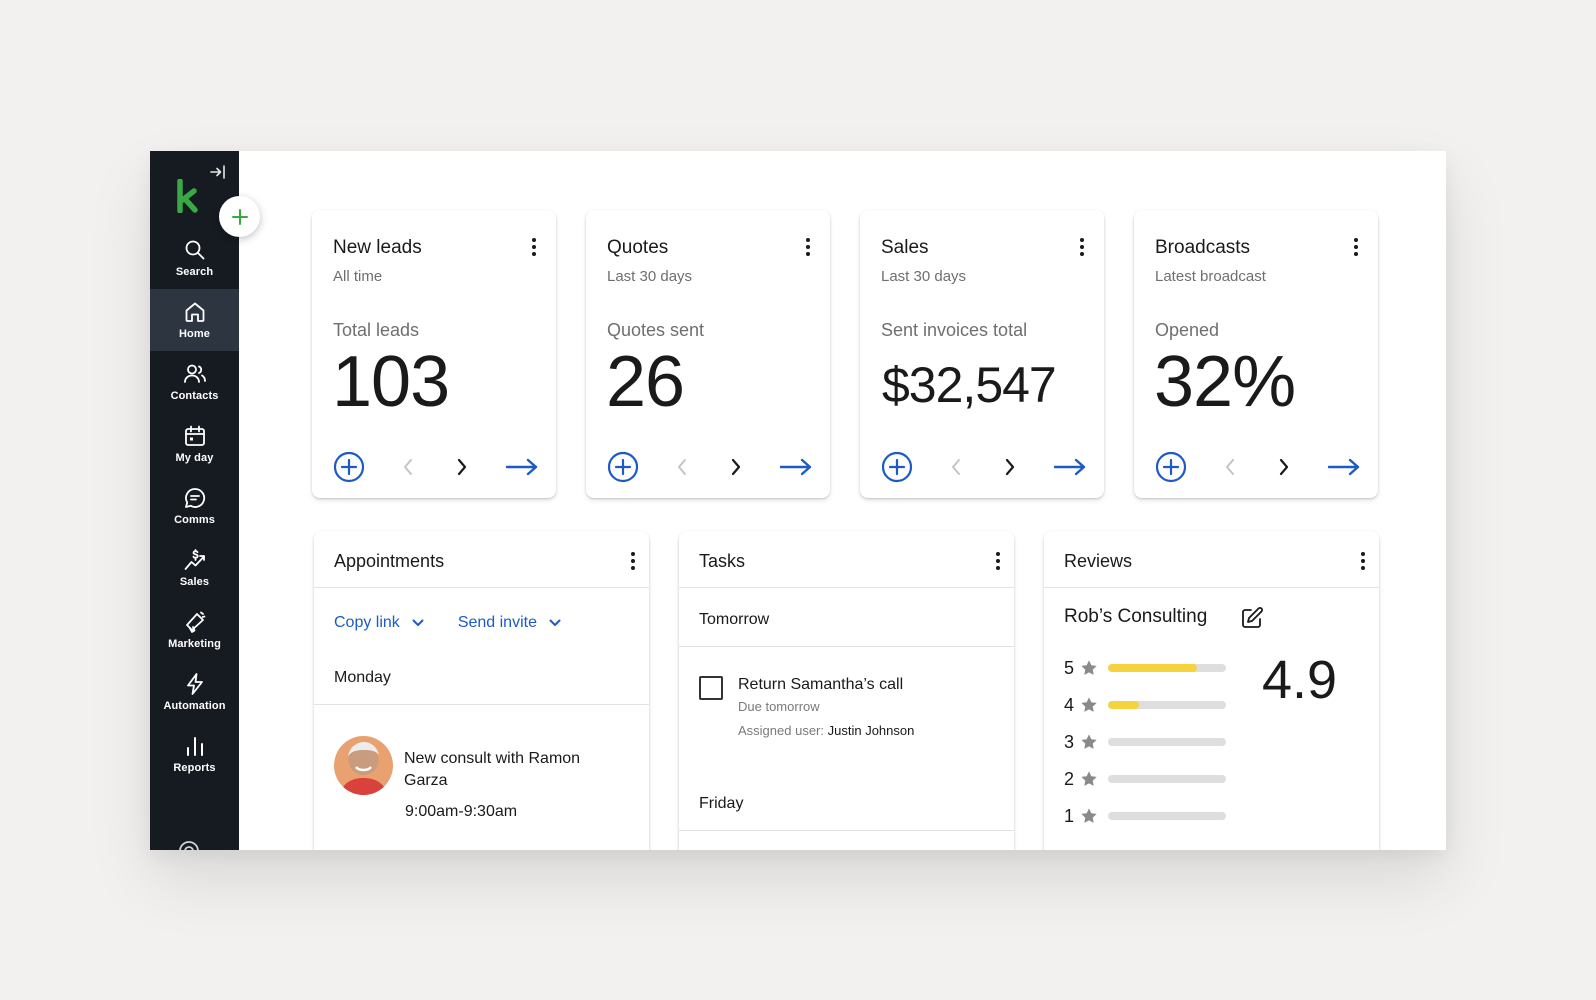 This screenshot has height=1000, width=1596. What do you see at coordinates (820, 685) in the screenshot?
I see `task-title: Return Samantha’s call` at bounding box center [820, 685].